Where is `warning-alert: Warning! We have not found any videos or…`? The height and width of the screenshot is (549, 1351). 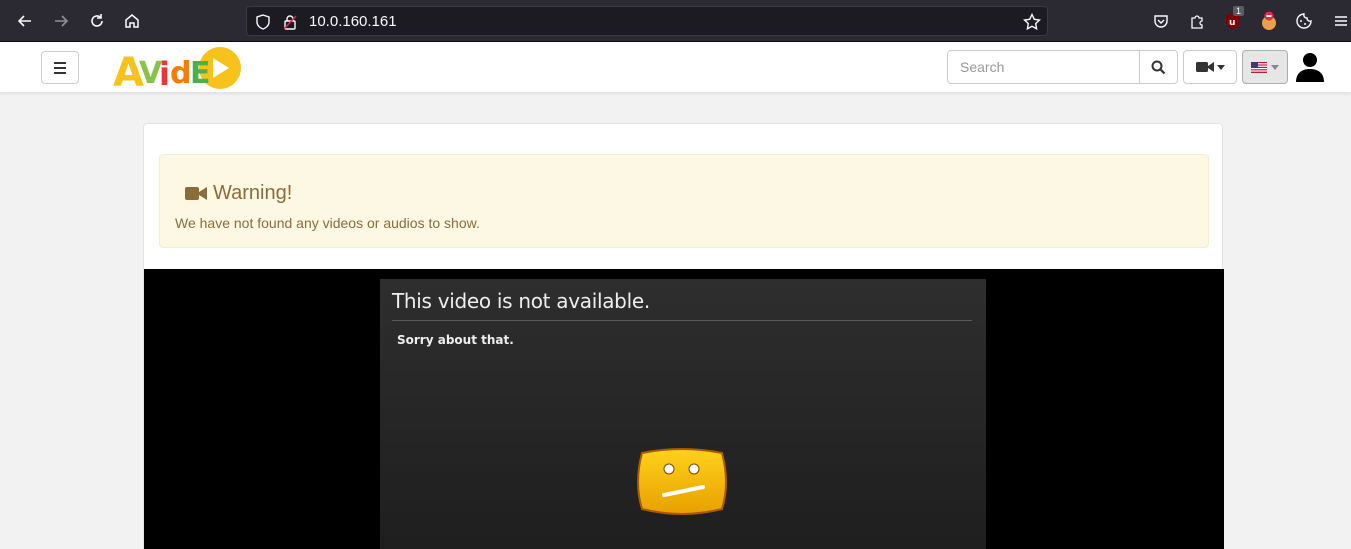 warning-alert: Warning! We have not found any videos or… is located at coordinates (684, 201).